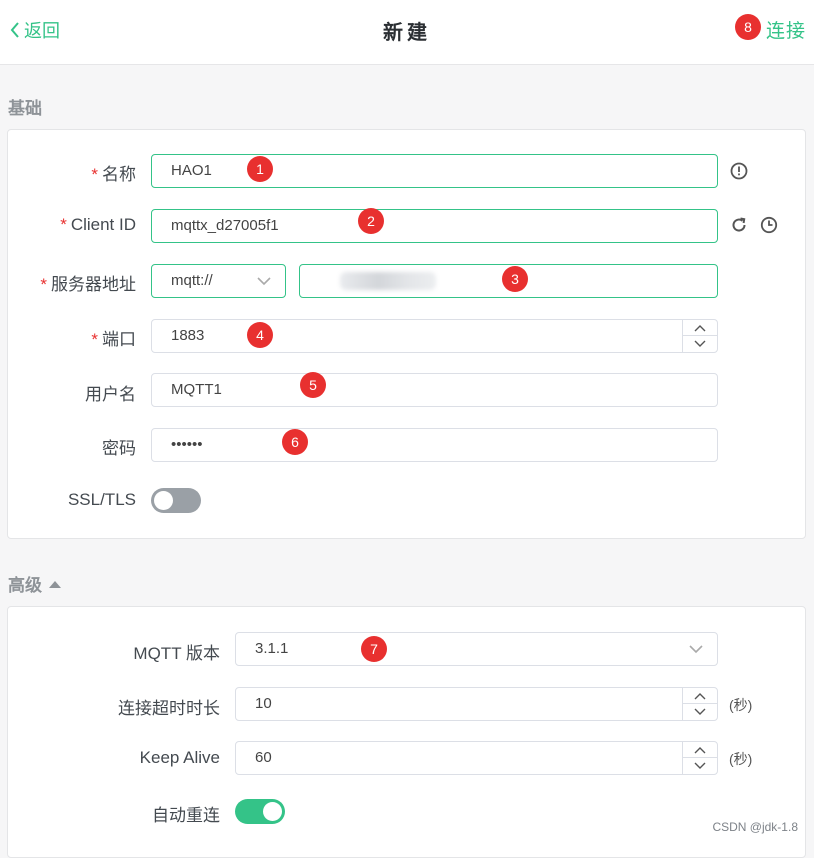 This screenshot has width=814, height=858. What do you see at coordinates (476, 758) in the screenshot?
I see `keep-alive-input: 60` at bounding box center [476, 758].